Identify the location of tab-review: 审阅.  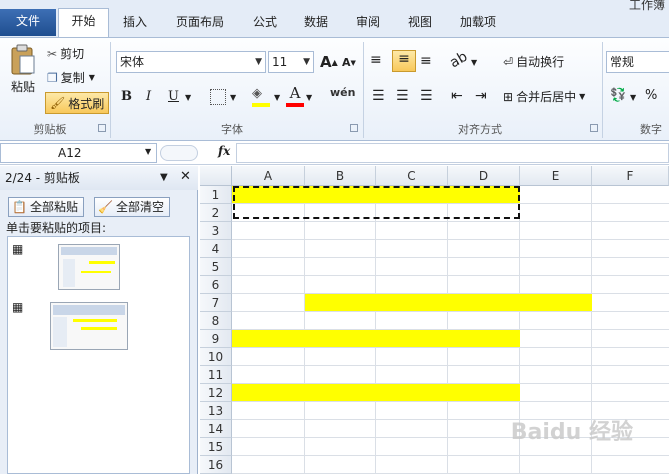
(368, 23).